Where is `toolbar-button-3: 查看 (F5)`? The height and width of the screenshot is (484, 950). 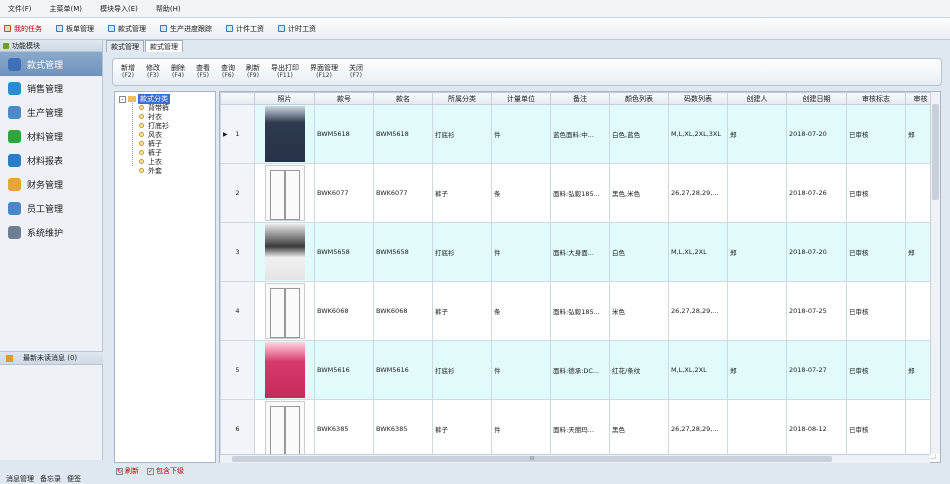
toolbar-button-3: 查看 (F5) is located at coordinates (203, 72).